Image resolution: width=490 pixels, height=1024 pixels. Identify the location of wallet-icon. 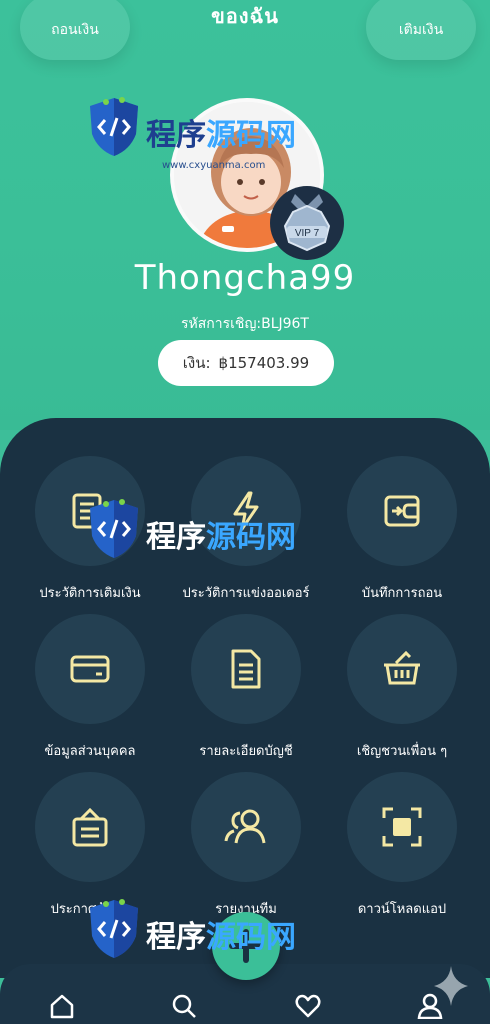
(402, 511).